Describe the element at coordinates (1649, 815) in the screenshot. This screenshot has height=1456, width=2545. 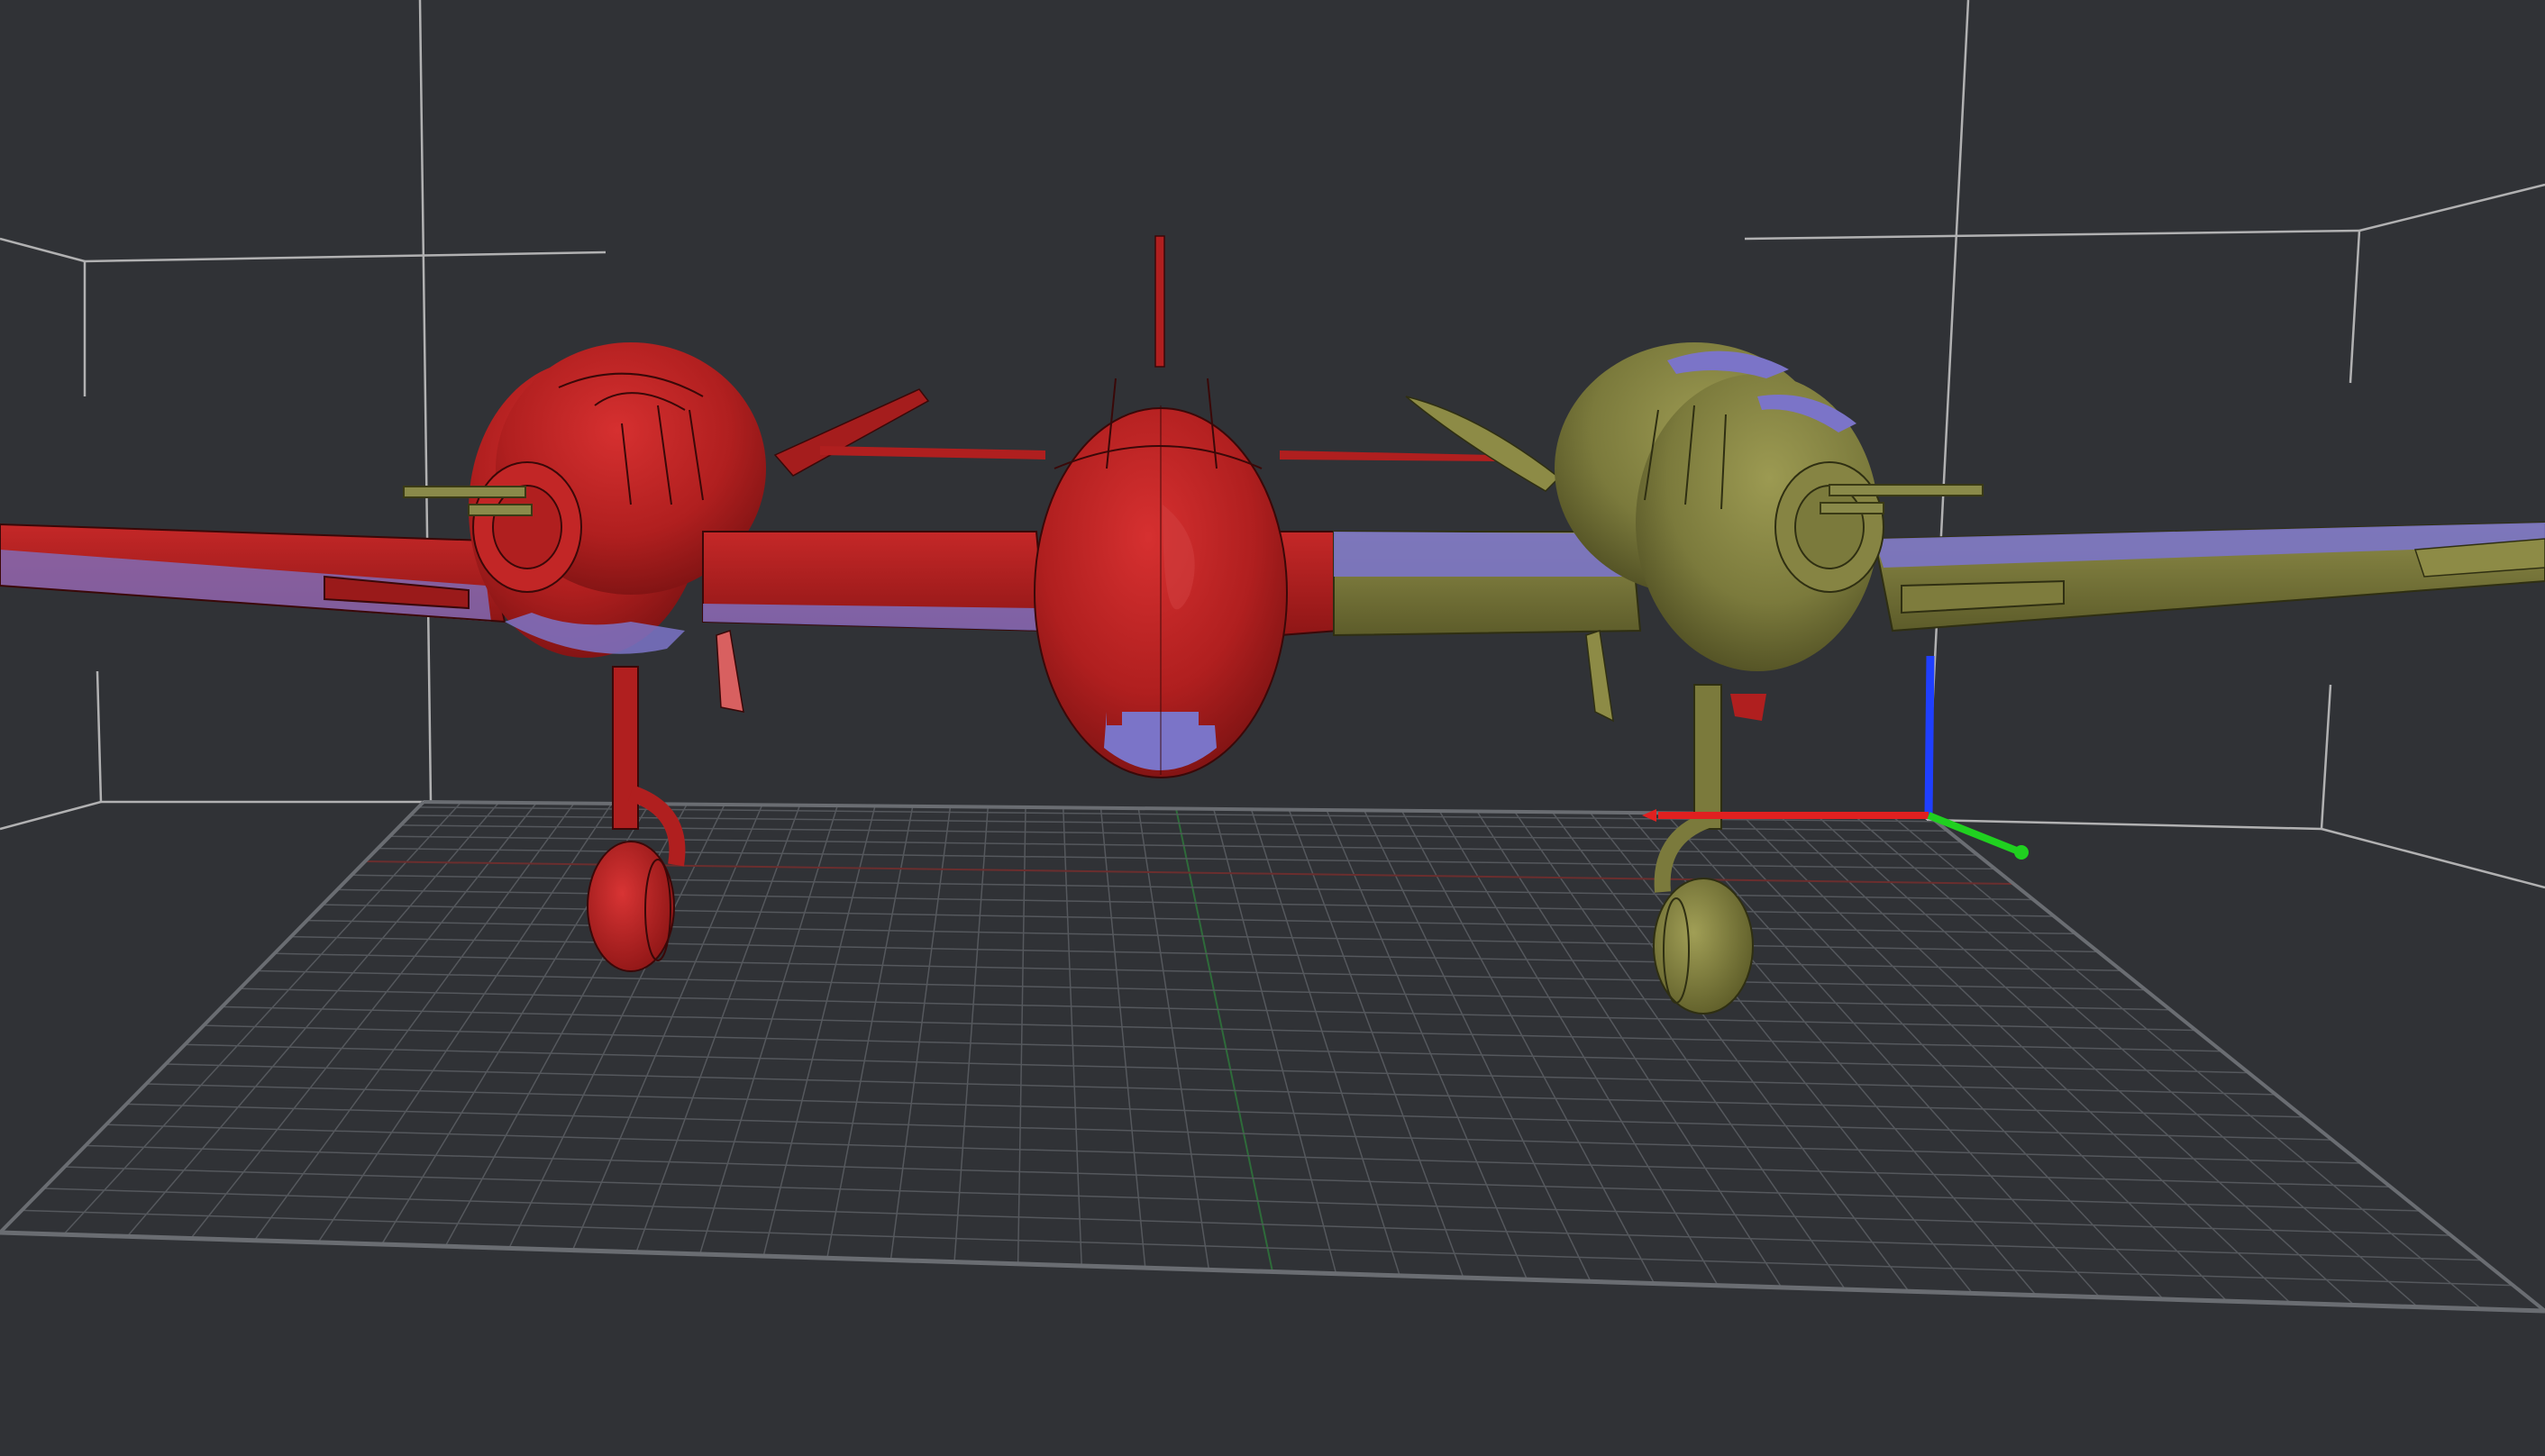
I see `gizmo-x-arrow` at that location.